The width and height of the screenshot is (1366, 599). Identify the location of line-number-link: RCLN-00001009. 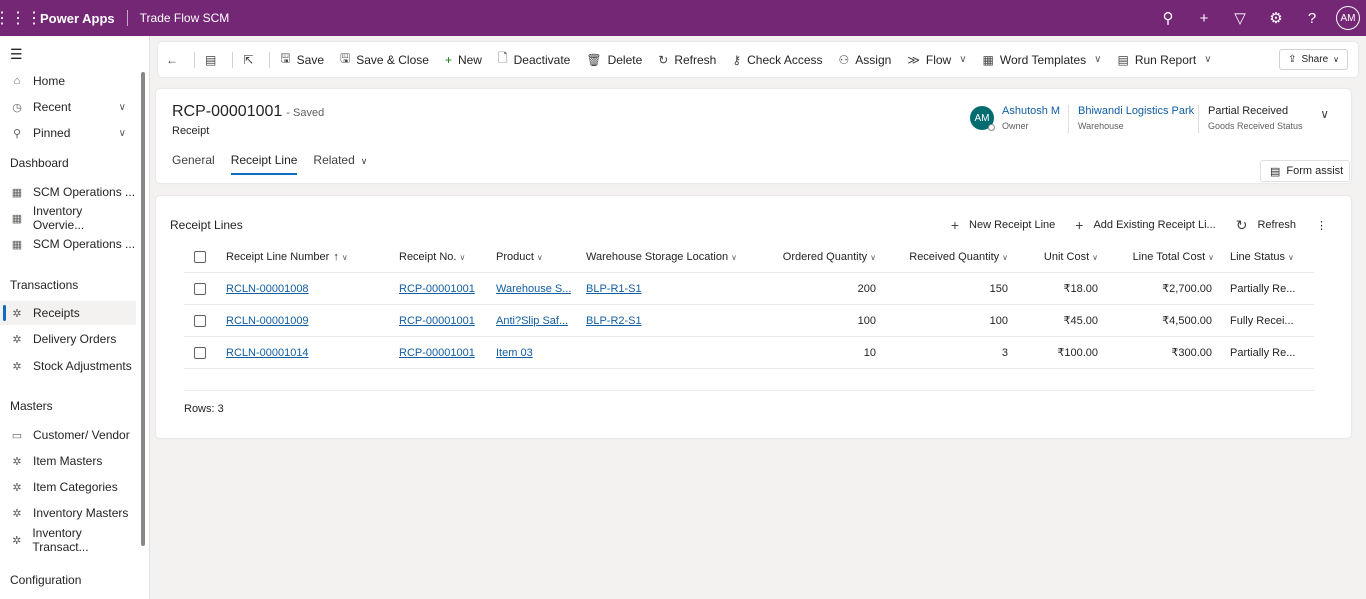
(267, 321).